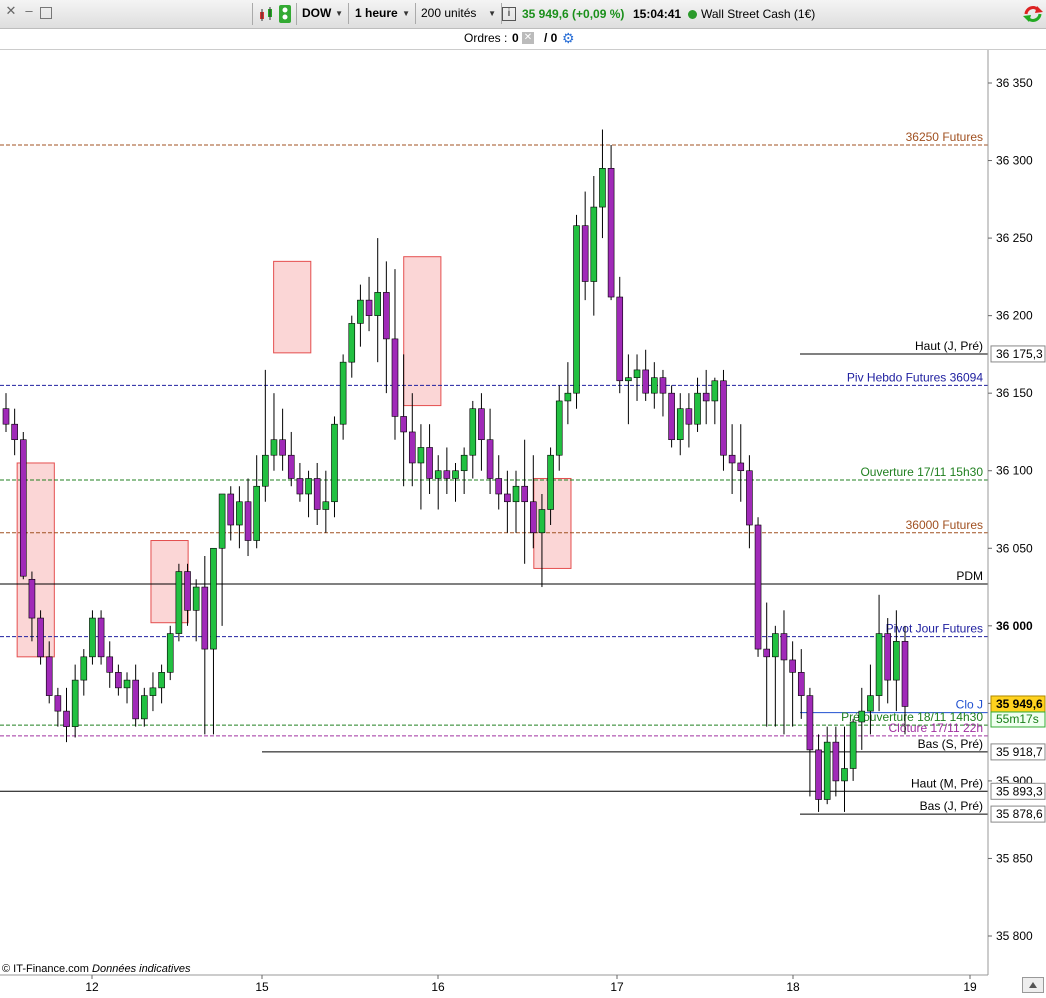 This screenshot has height=998, width=1046. Describe the element at coordinates (1014, 471) in the screenshot. I see `y-tick-label: 36 100` at that location.